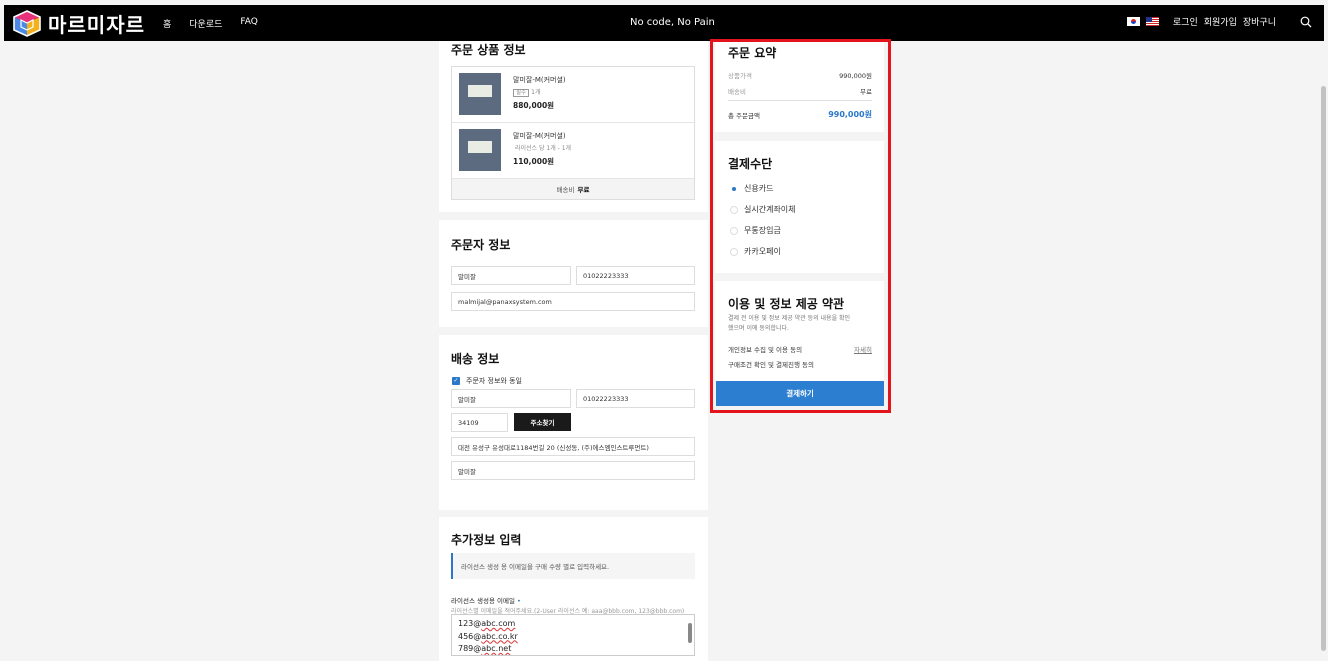 The width and height of the screenshot is (1328, 661). What do you see at coordinates (488, 636) in the screenshot?
I see `email-line: 456@abc.co.kr` at bounding box center [488, 636].